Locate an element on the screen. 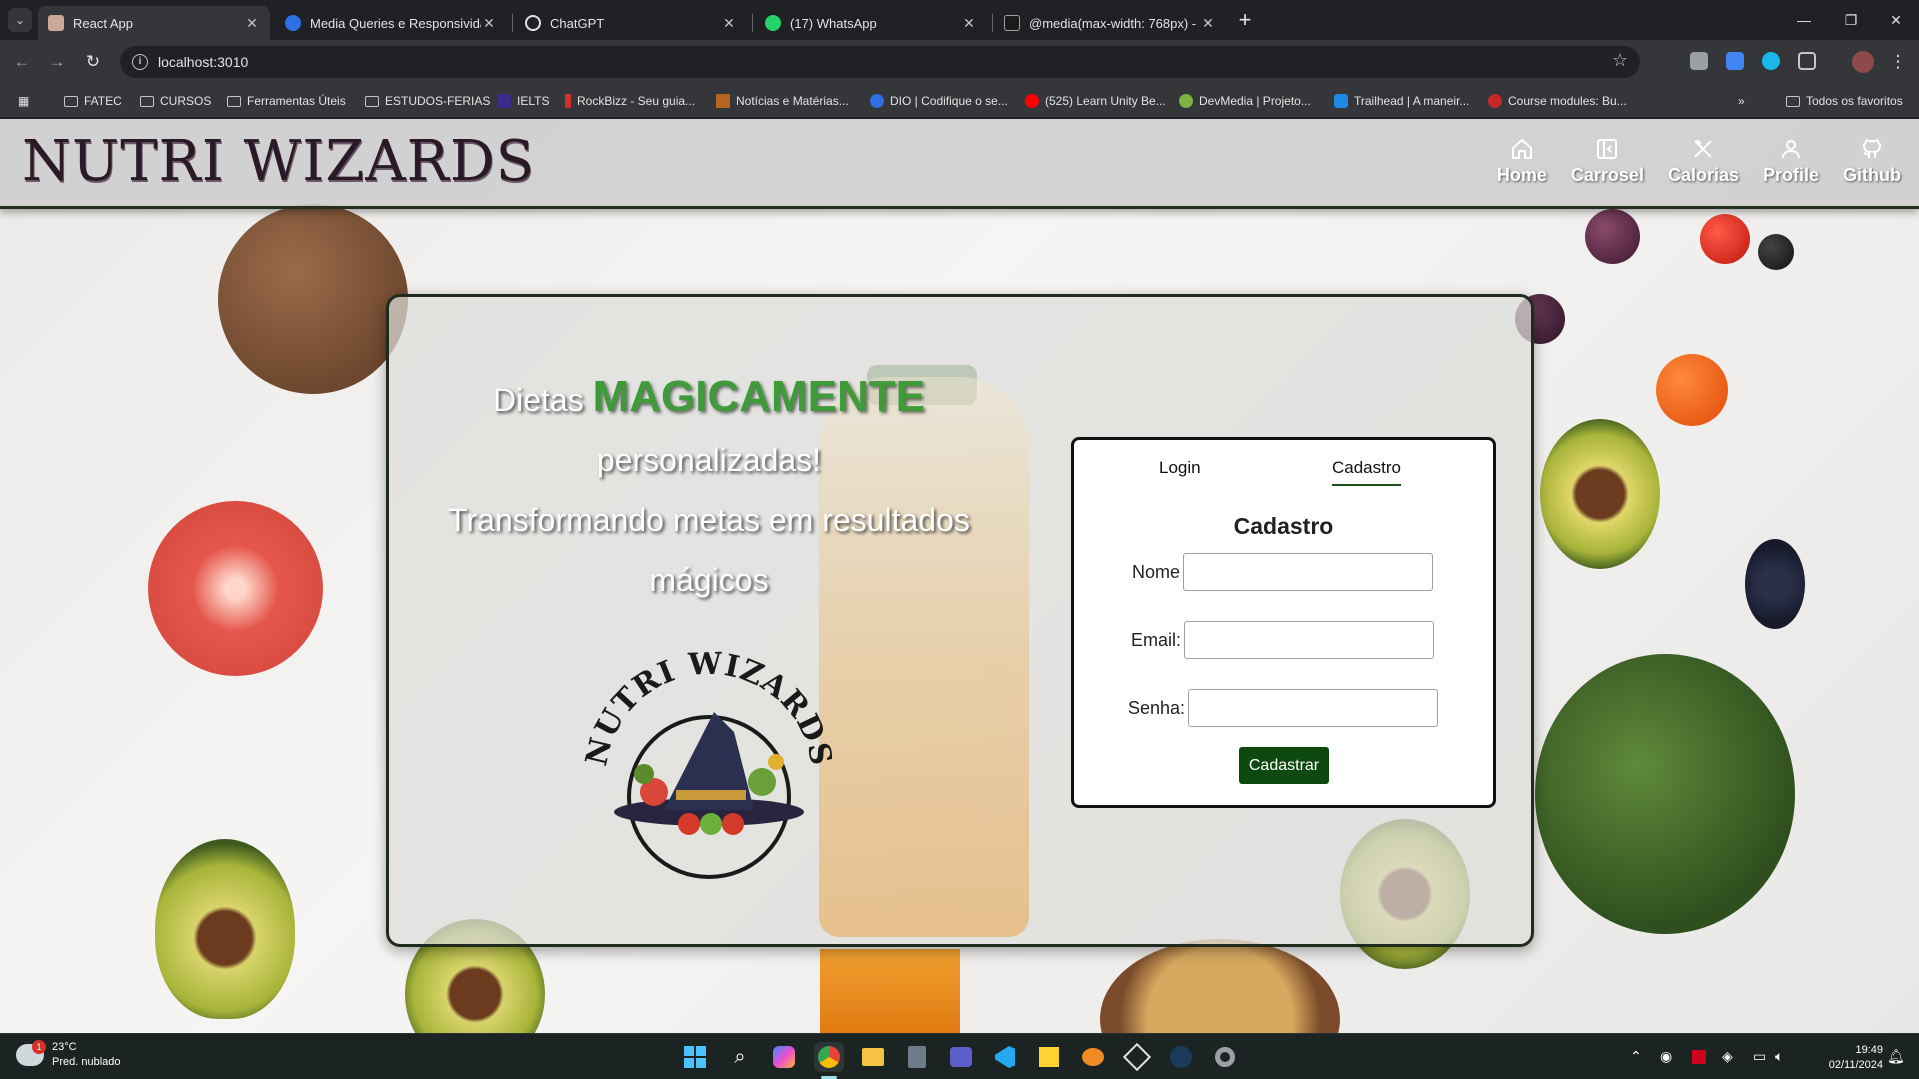 The height and width of the screenshot is (1079, 1919). address-bar: i localhost:3010 ☆ is located at coordinates (880, 62).